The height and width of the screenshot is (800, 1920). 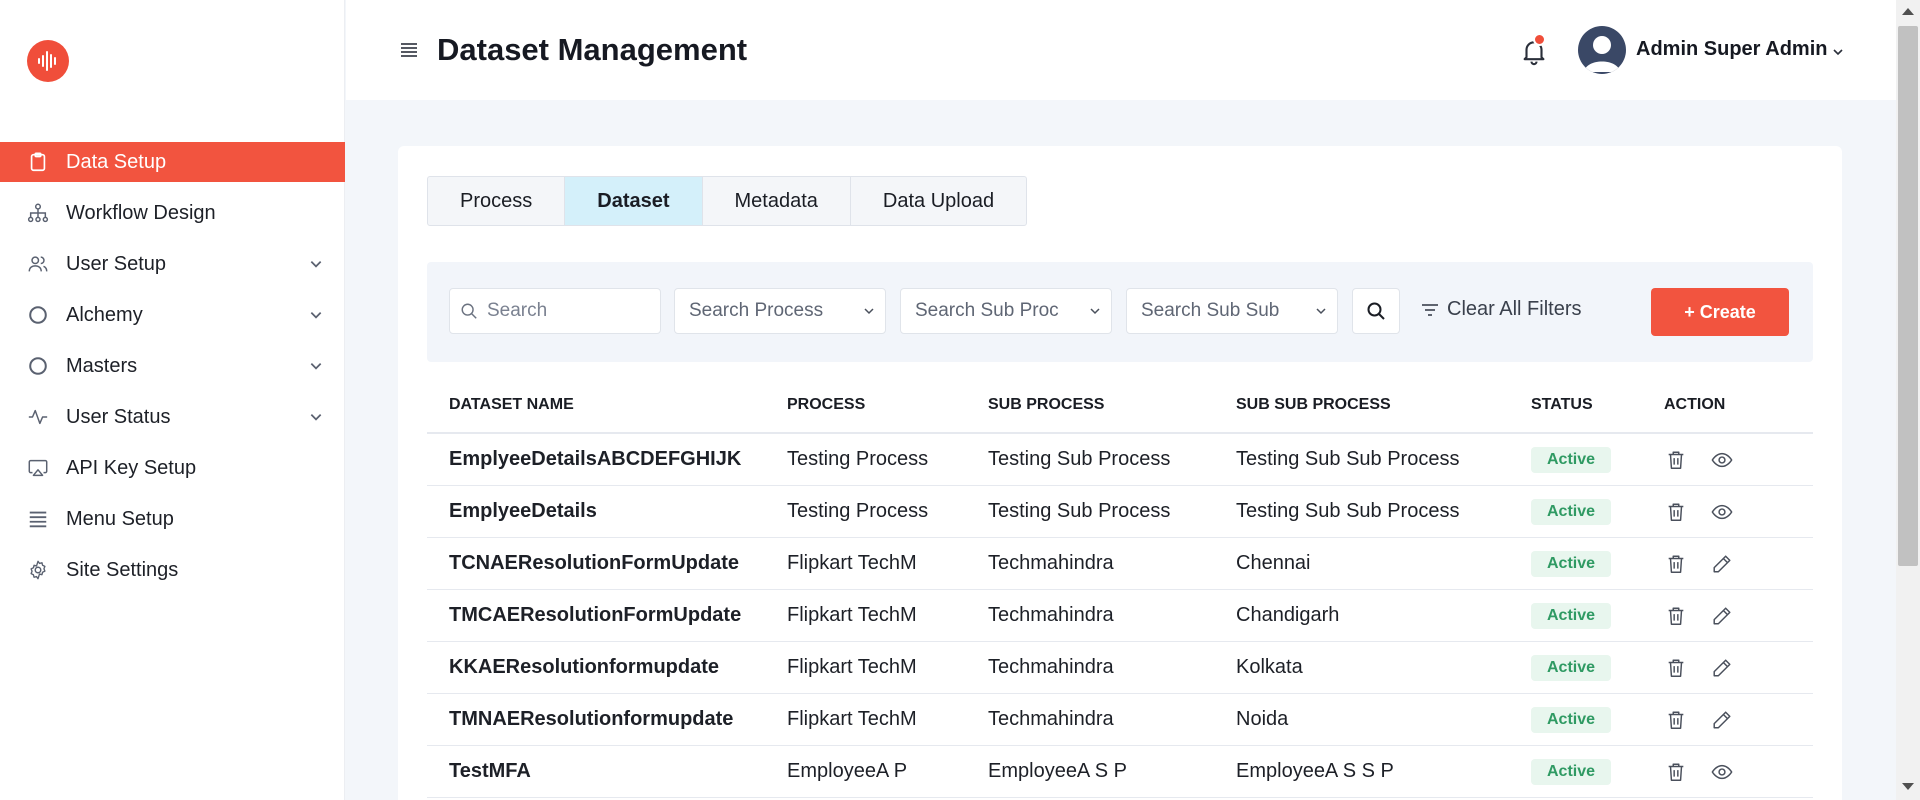 What do you see at coordinates (1232, 311) in the screenshot?
I see `sub-sub-process-select: Search Sub Sub` at bounding box center [1232, 311].